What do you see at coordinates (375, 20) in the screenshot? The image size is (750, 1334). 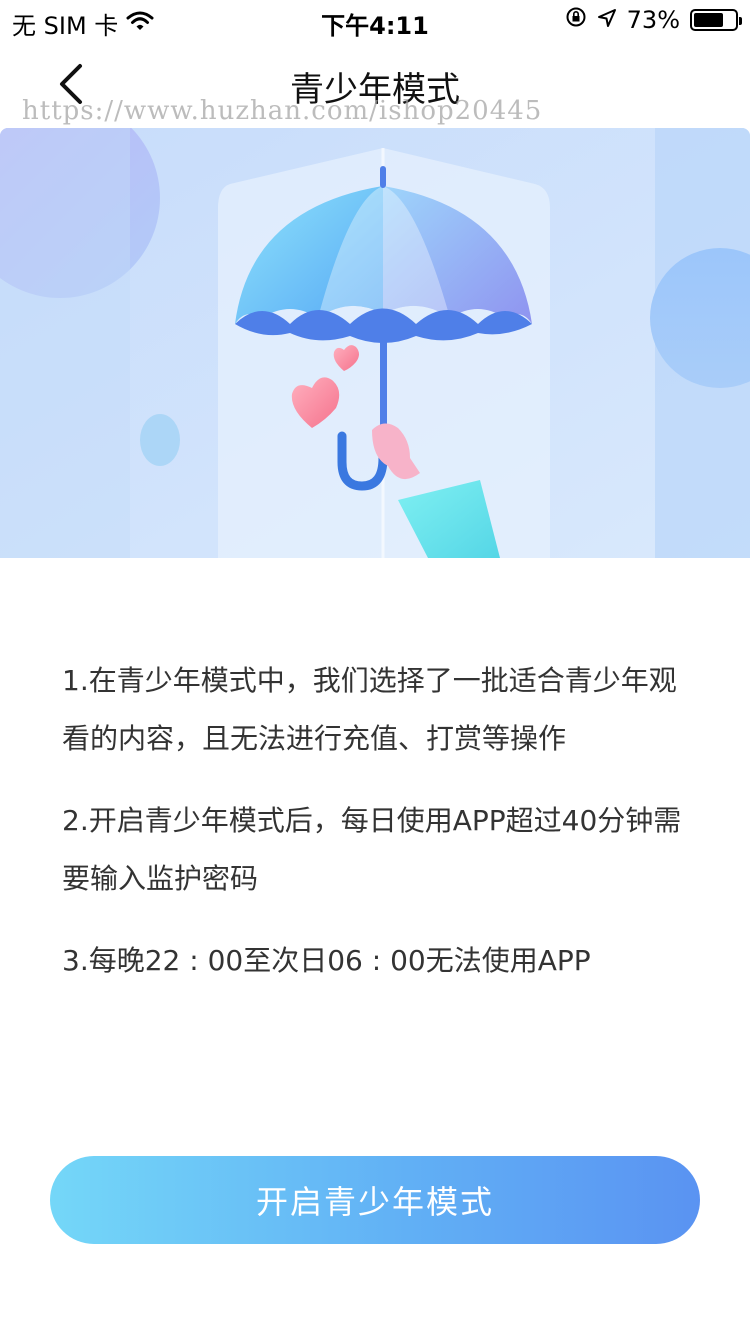 I see `status-bar: 无 SIM 卡 下午4:11 73%` at bounding box center [375, 20].